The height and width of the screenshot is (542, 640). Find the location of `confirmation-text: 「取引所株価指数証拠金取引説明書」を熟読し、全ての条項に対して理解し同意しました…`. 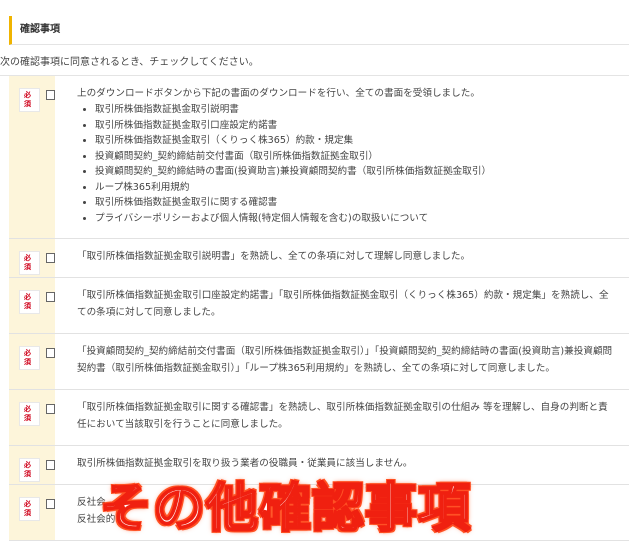

confirmation-text: 「取引所株価指数証拠金取引説明書」を熟読し、全ての条項に対して理解し同意しました… is located at coordinates (342, 258).